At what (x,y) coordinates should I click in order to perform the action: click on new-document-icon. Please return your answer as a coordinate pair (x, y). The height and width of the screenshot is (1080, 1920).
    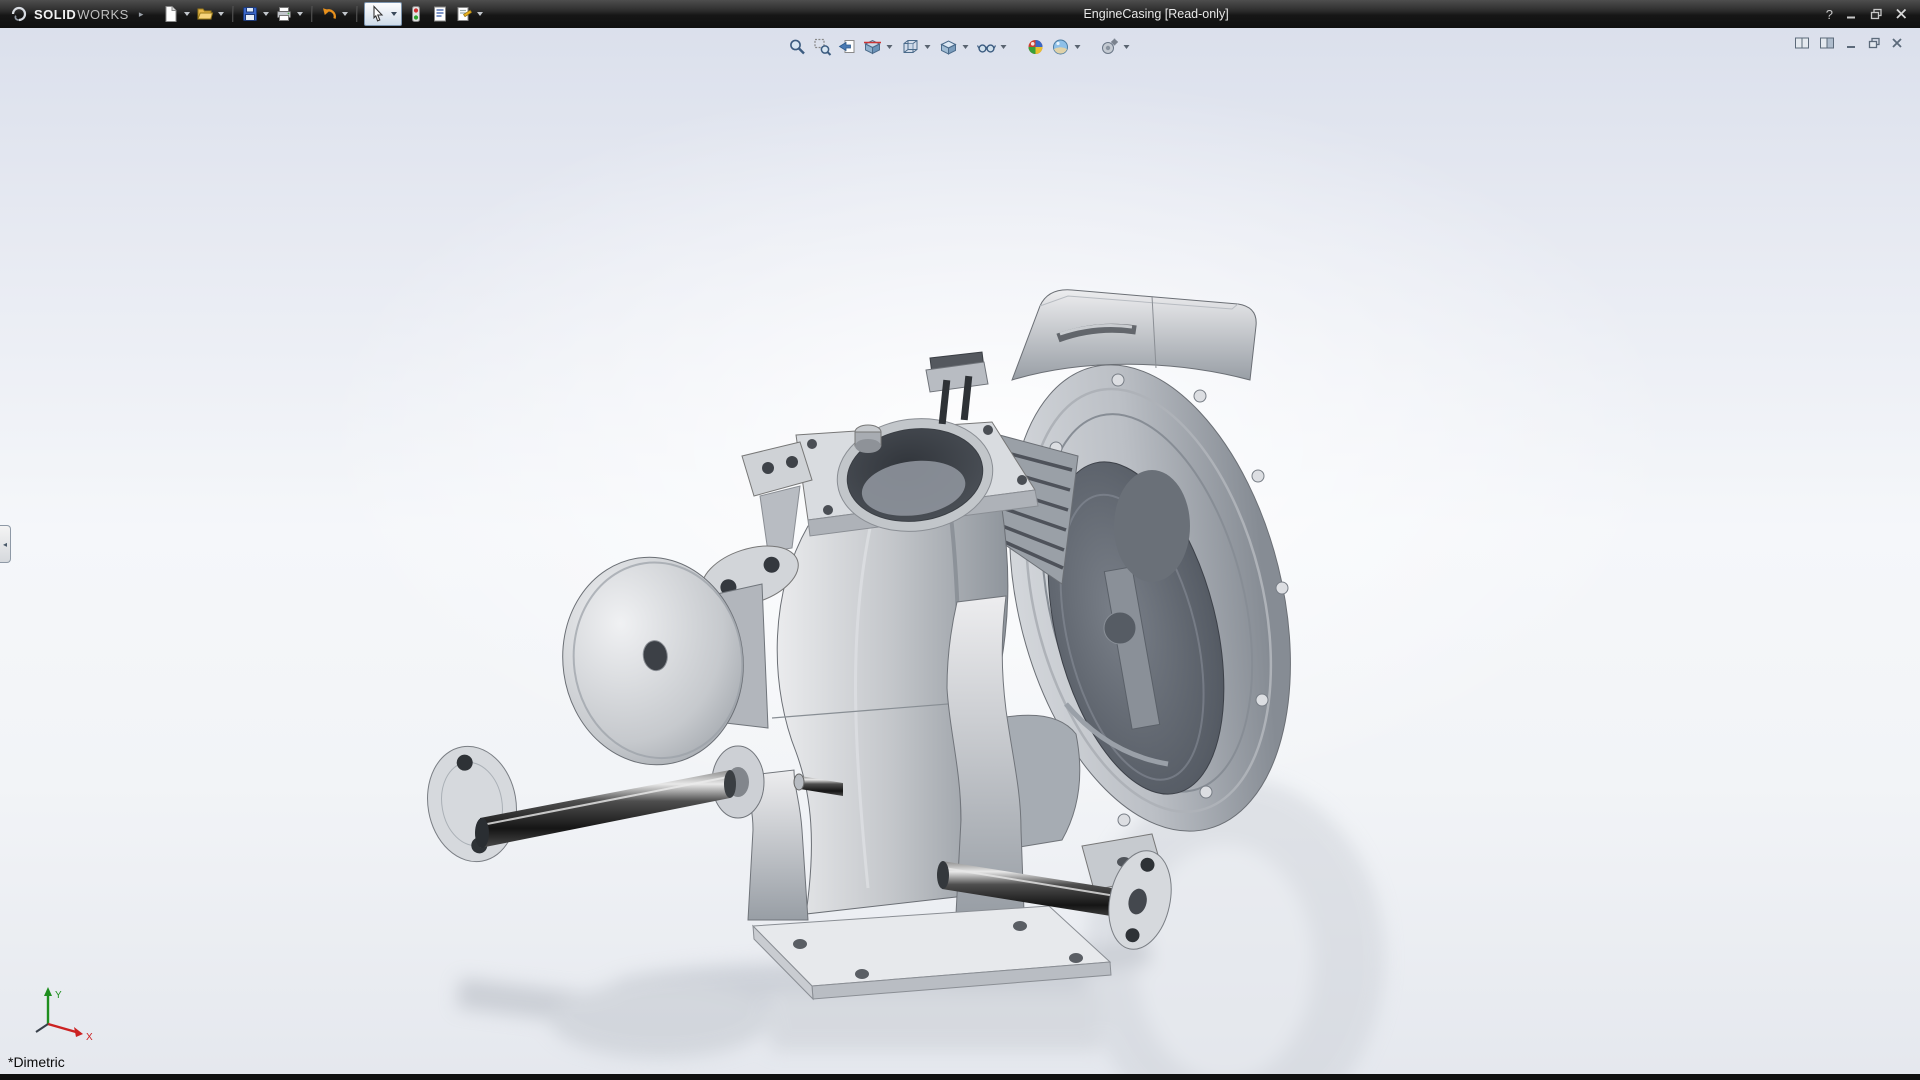
    Looking at the image, I should click on (171, 14).